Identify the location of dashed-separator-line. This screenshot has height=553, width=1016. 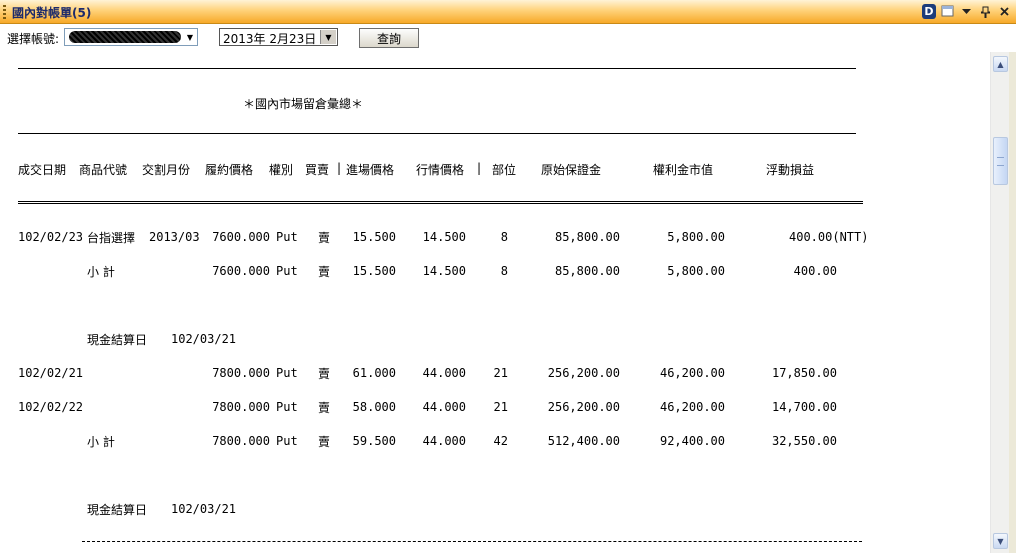
(472, 541).